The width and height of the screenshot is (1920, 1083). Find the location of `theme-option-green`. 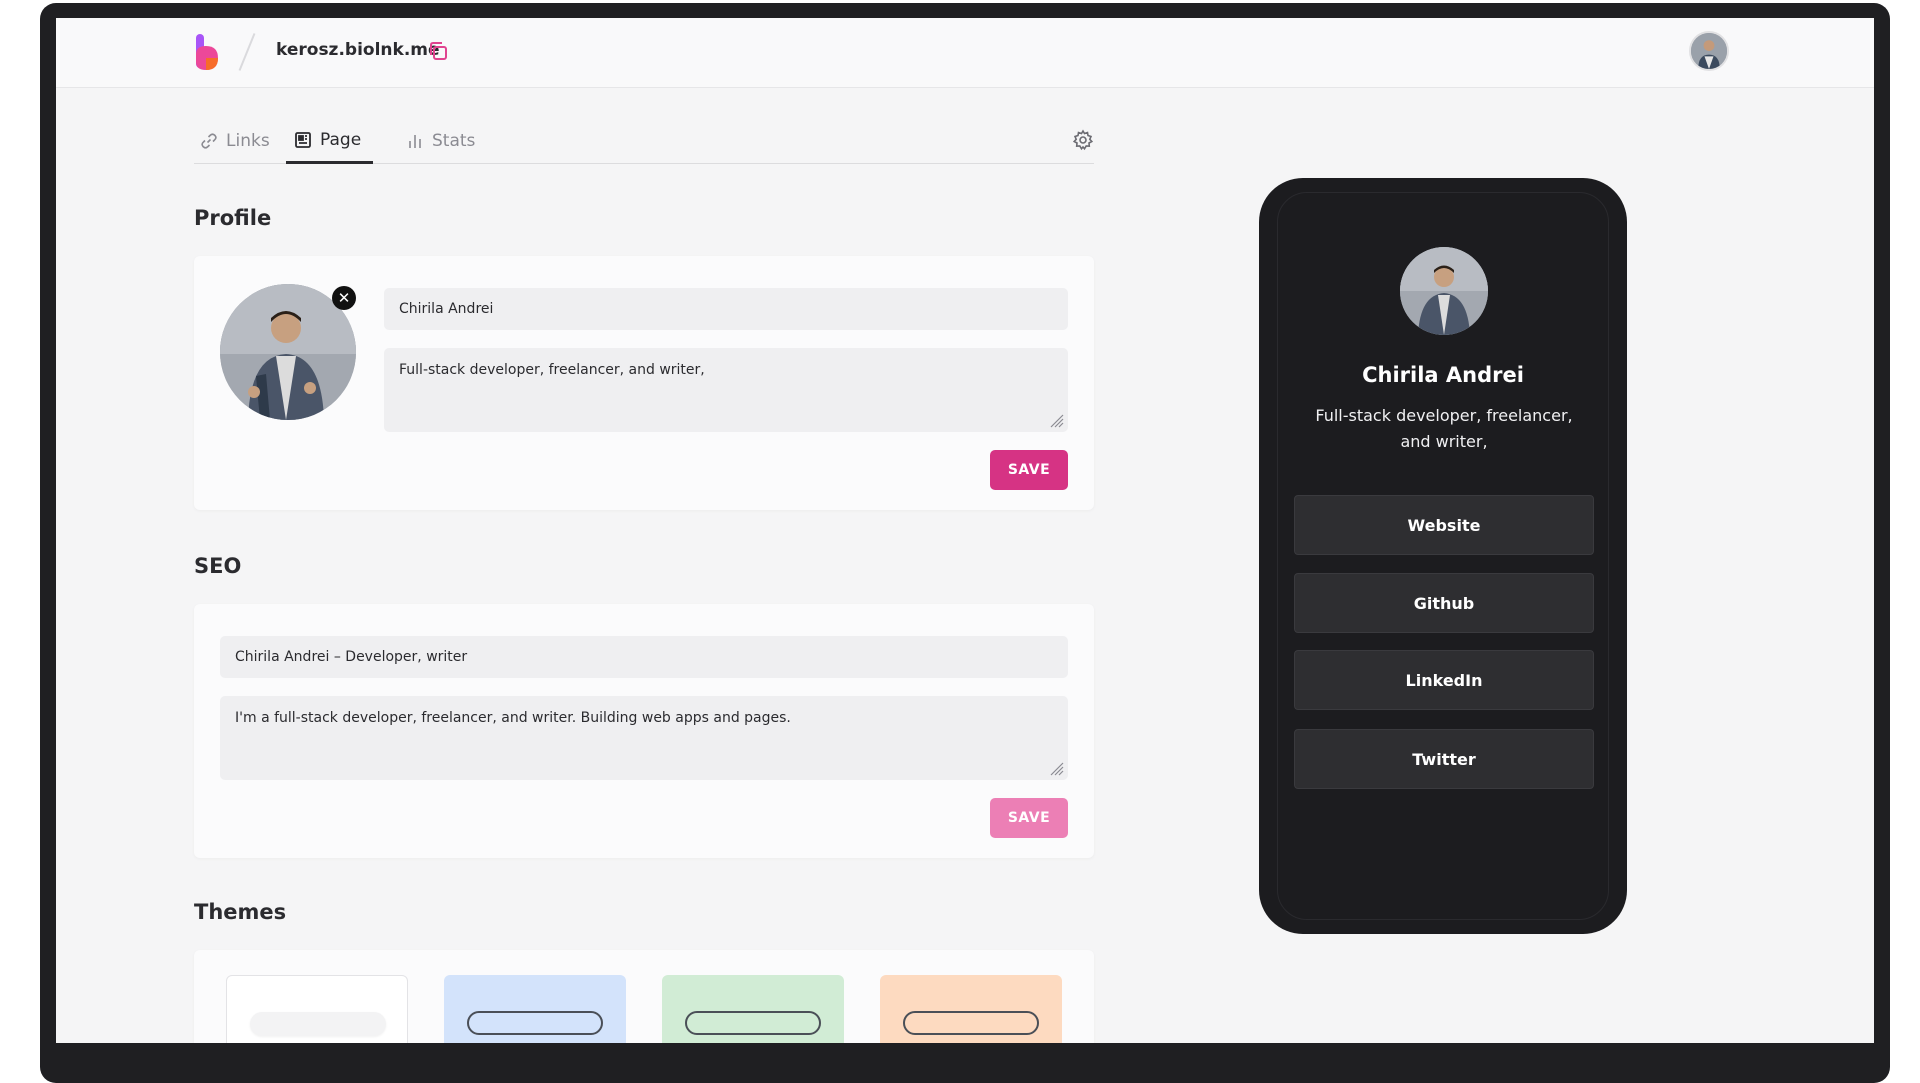

theme-option-green is located at coordinates (753, 1009).